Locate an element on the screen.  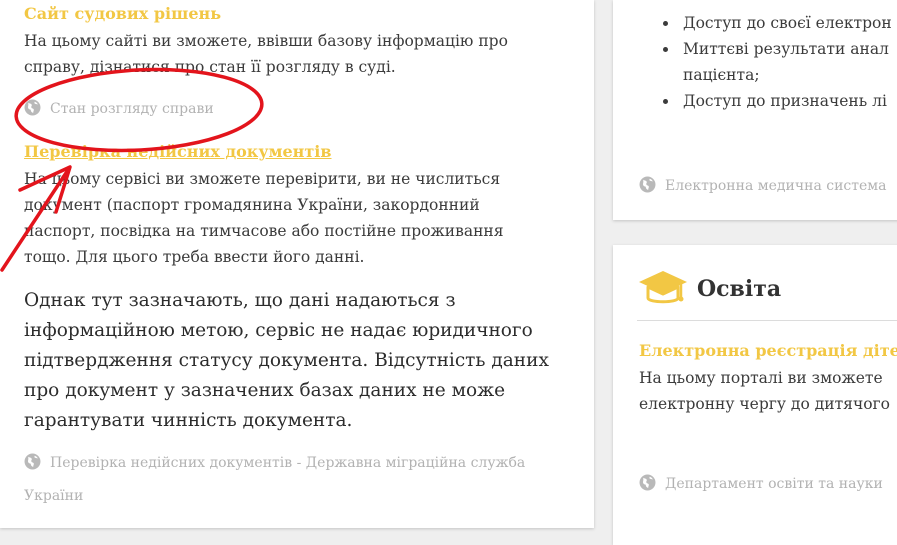
list-item: Доступ до призначень лі is located at coordinates (785, 101).